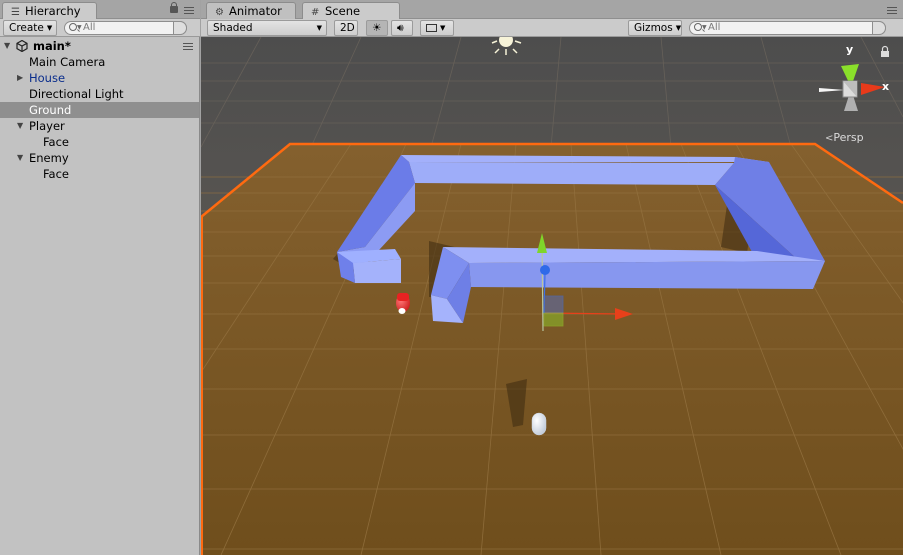 Image resolution: width=903 pixels, height=555 pixels. What do you see at coordinates (76, 94) in the screenshot?
I see `hierarchy-item-label: Directional Light` at bounding box center [76, 94].